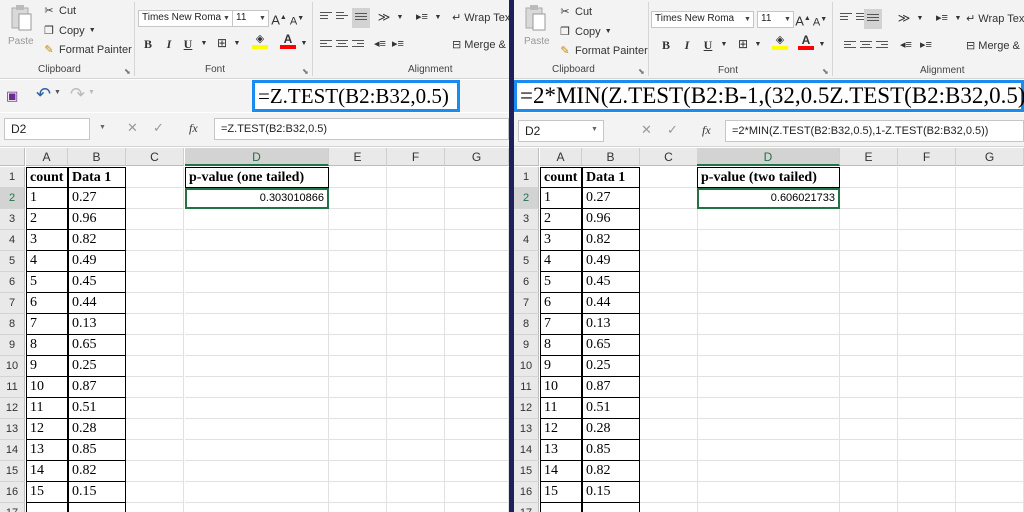 The height and width of the screenshot is (512, 1024). What do you see at coordinates (12, 492) in the screenshot?
I see `row-header: 16` at bounding box center [12, 492].